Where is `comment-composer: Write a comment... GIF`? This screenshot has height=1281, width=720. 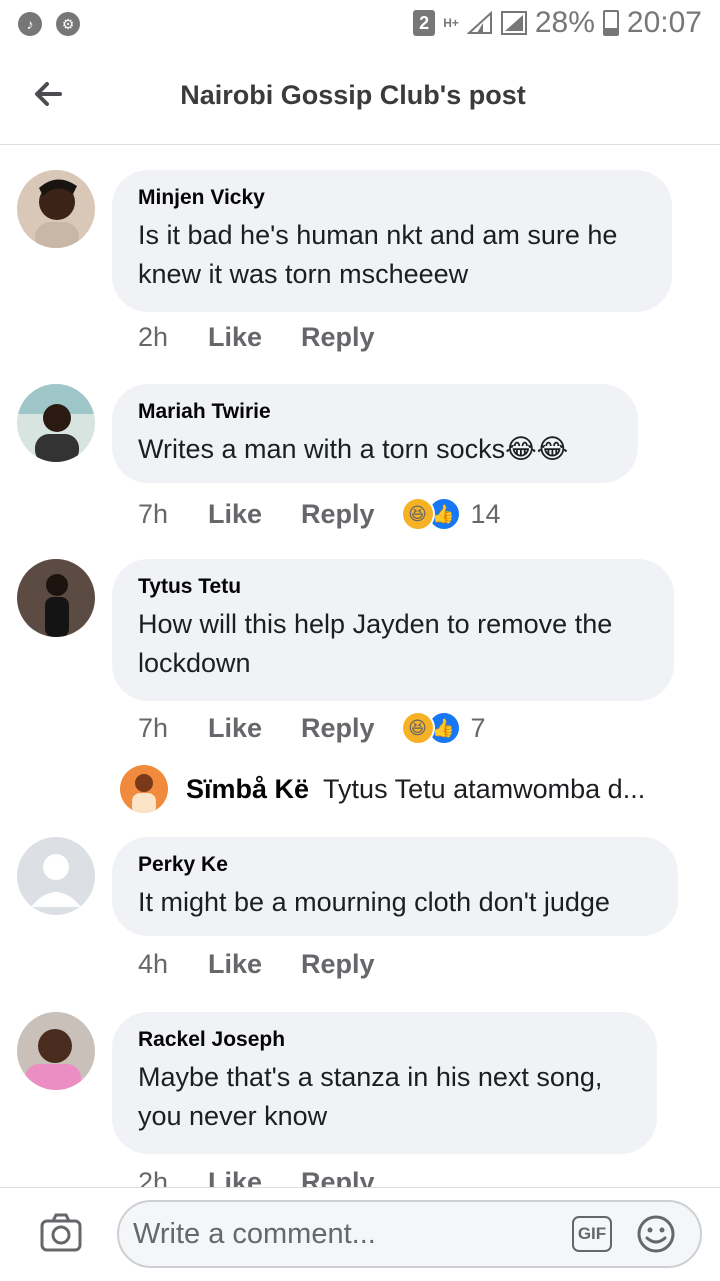 comment-composer: Write a comment... GIF is located at coordinates (360, 1234).